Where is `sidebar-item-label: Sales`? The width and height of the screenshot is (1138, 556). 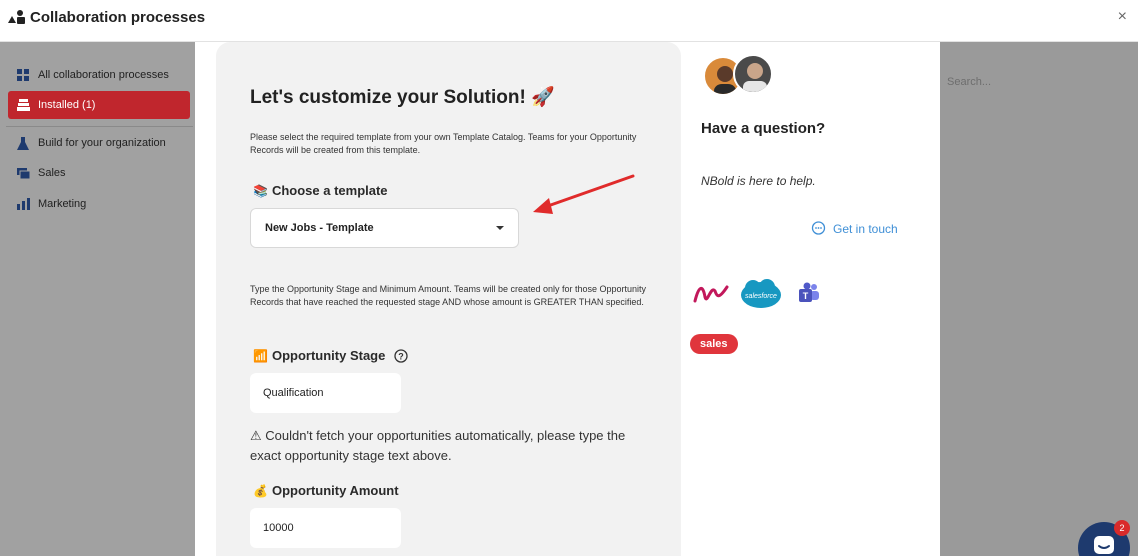 sidebar-item-label: Sales is located at coordinates (52, 173).